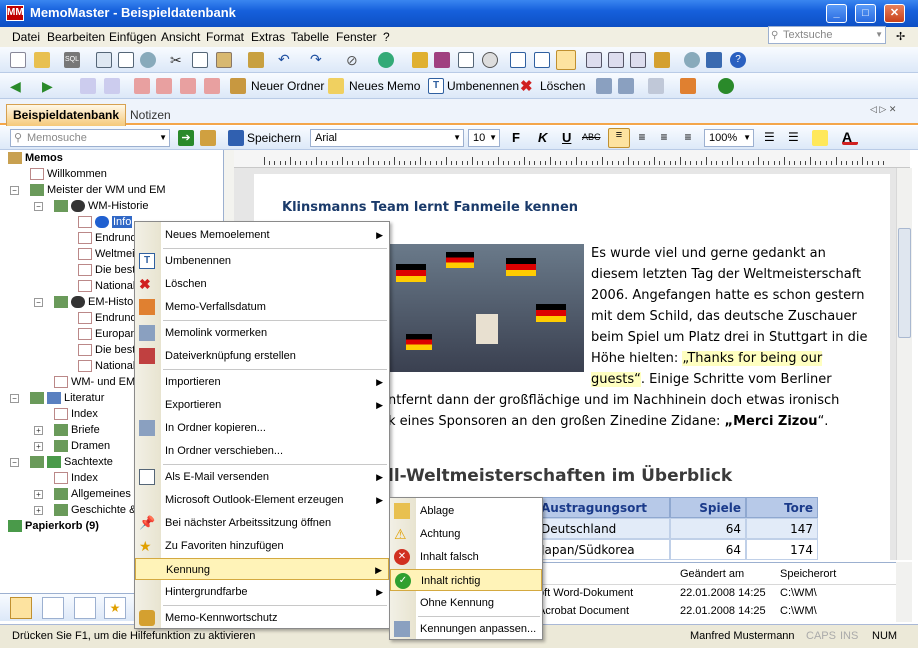 The image size is (918, 648). Describe the element at coordinates (148, 60) in the screenshot. I see `search-icon` at that location.